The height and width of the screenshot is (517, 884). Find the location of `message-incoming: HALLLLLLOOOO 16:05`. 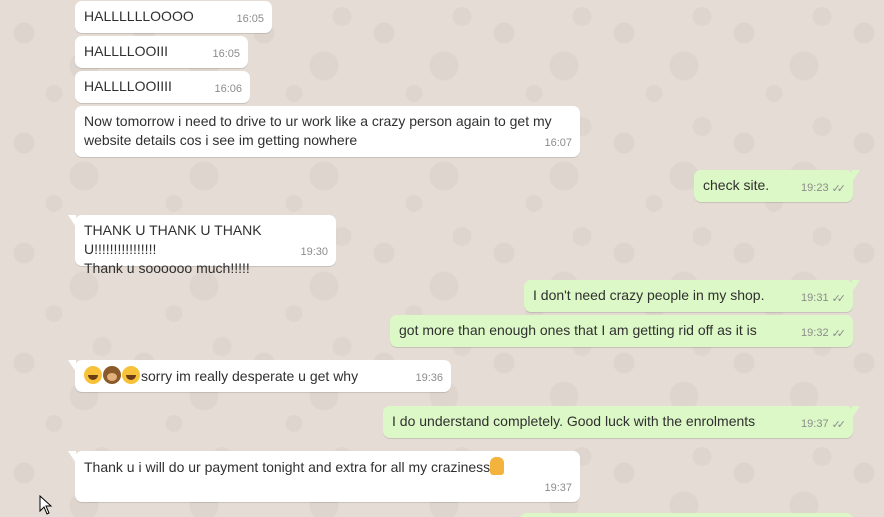

message-incoming: HALLLLLLOOOO 16:05 is located at coordinates (173, 17).